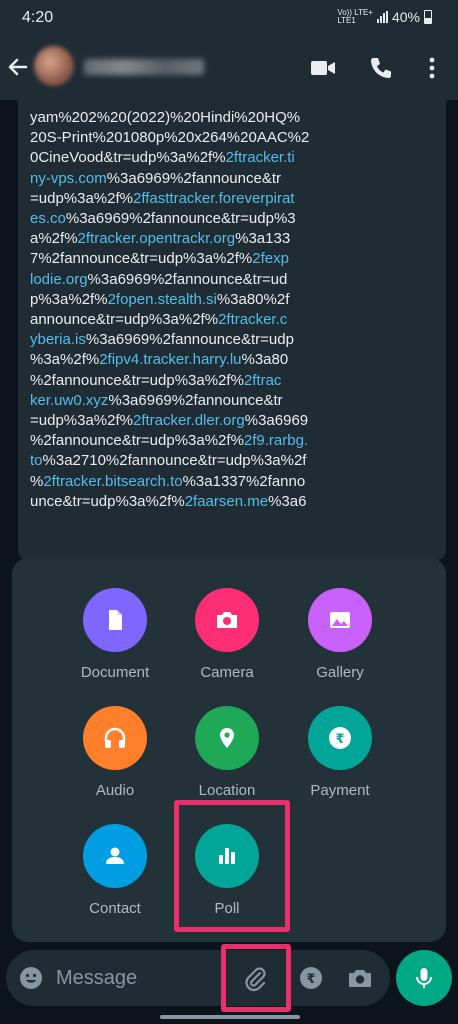  I want to click on message-text-segment: %3a6969%2fannounce&tr=udp%3, so click(180, 219).